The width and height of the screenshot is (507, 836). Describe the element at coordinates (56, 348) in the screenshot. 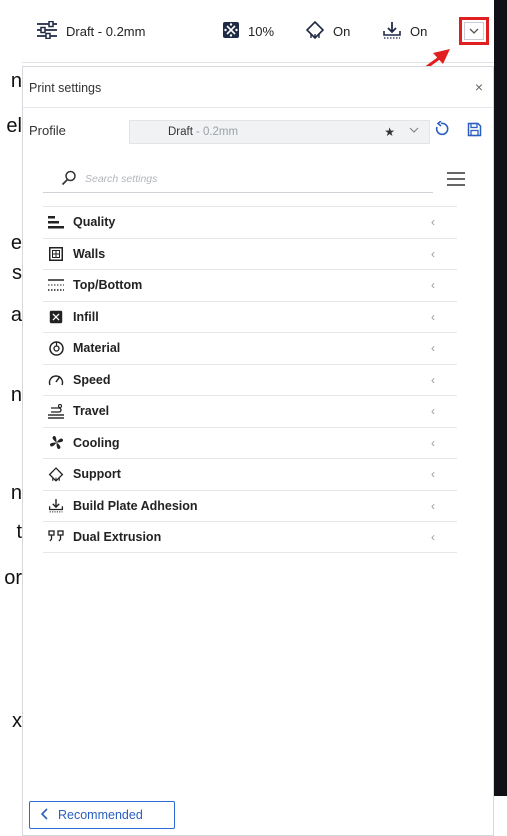

I see `material-icon` at that location.